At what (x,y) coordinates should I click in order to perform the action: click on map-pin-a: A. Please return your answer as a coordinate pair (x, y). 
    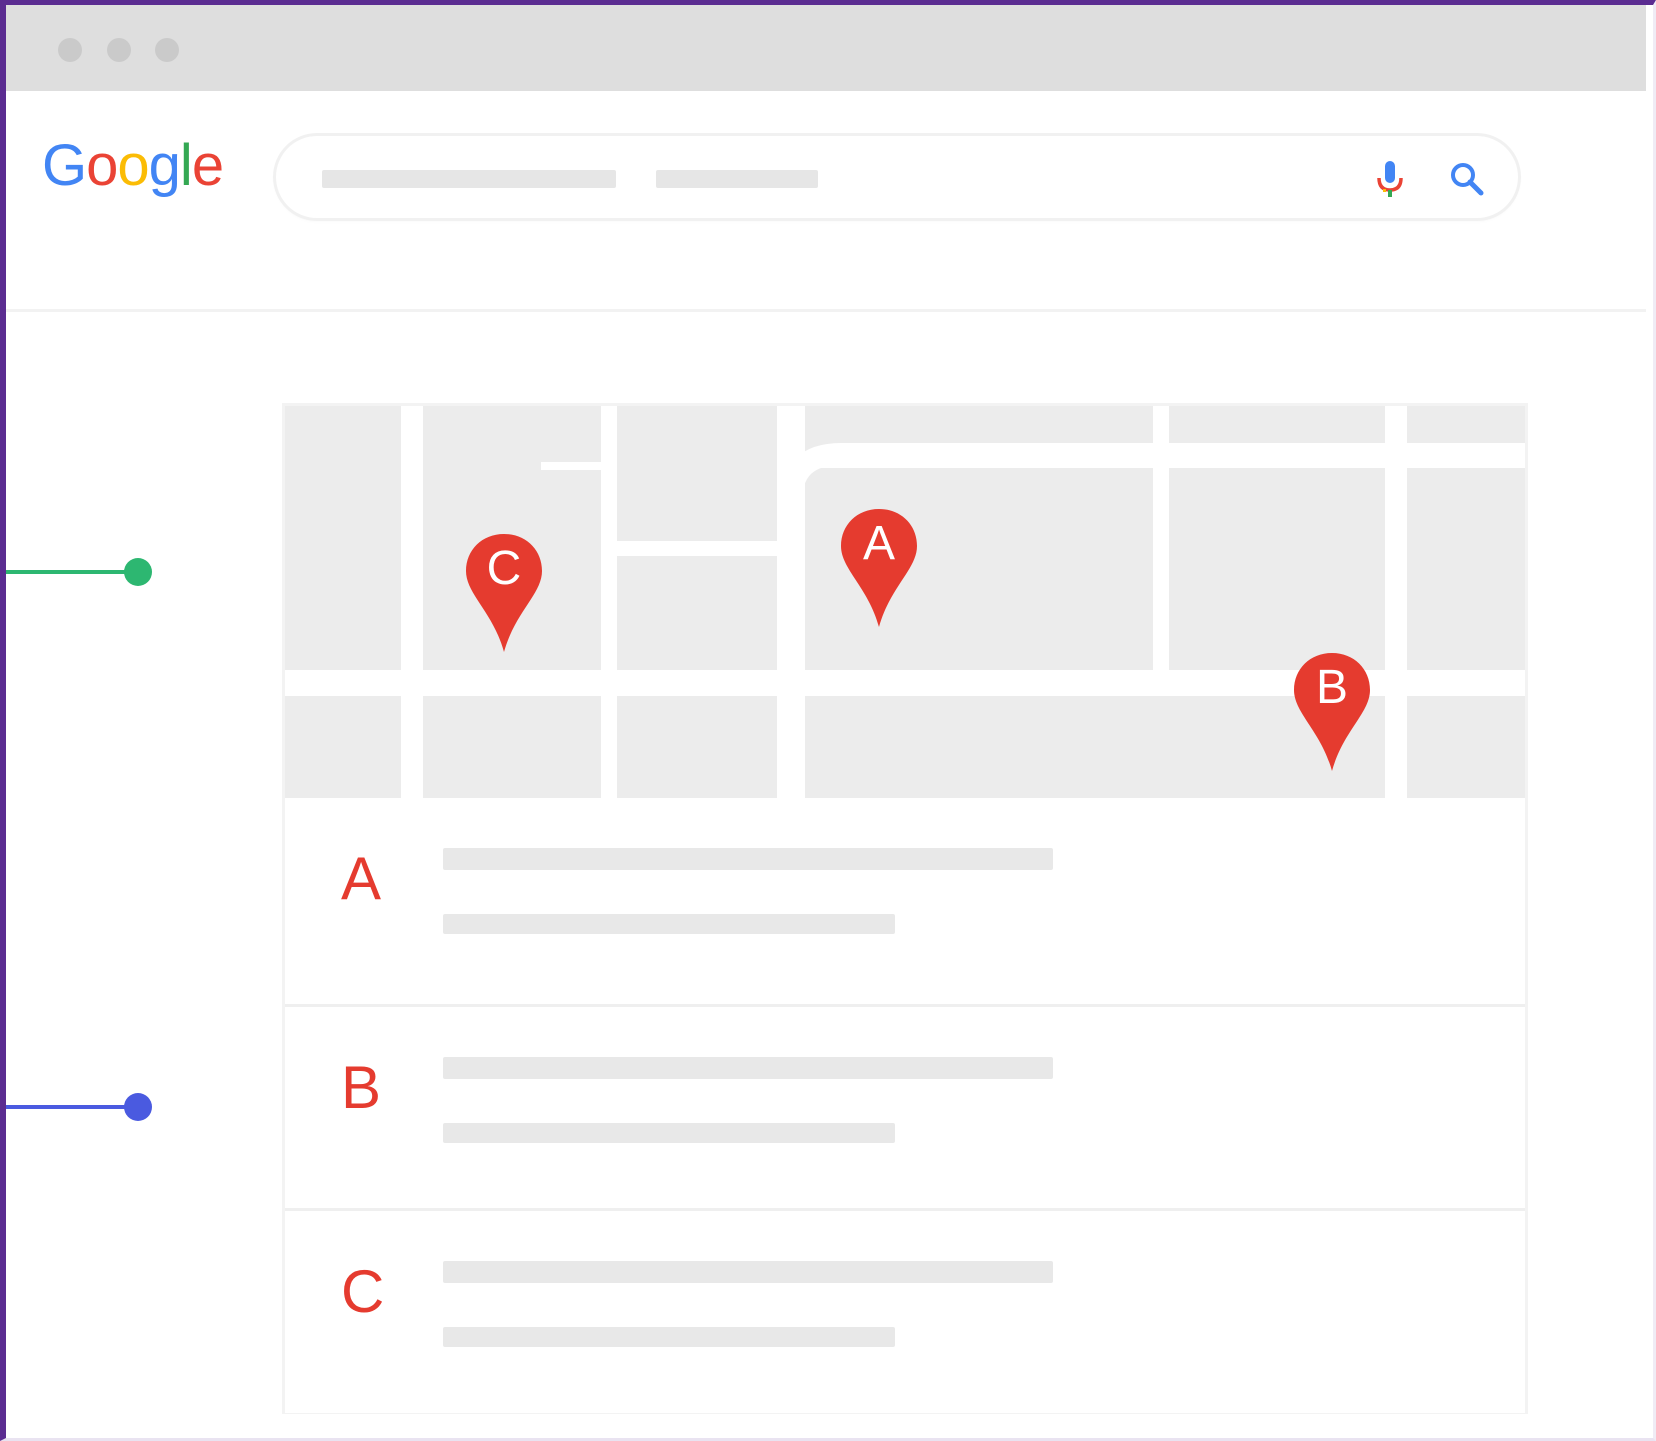
    Looking at the image, I should click on (879, 568).